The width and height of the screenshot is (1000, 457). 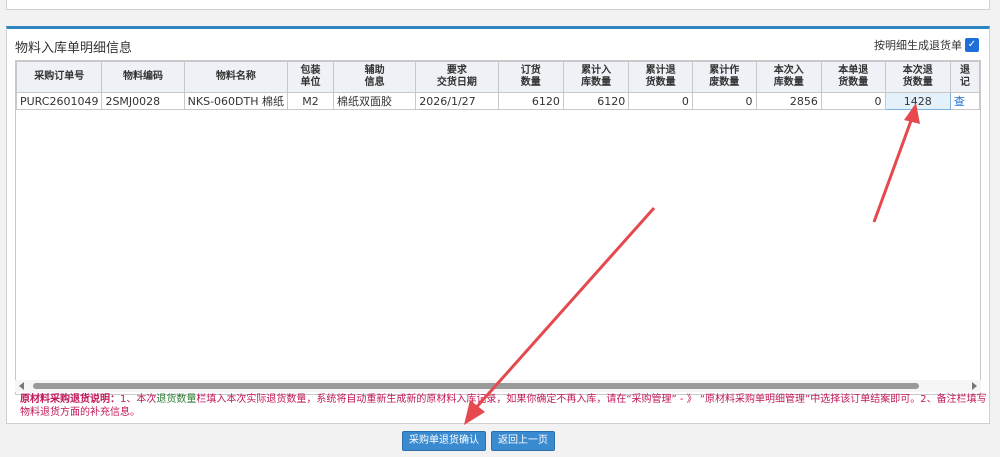 What do you see at coordinates (917, 77) in the screenshot?
I see `col-header-this-return: 本次退 货数量` at bounding box center [917, 77].